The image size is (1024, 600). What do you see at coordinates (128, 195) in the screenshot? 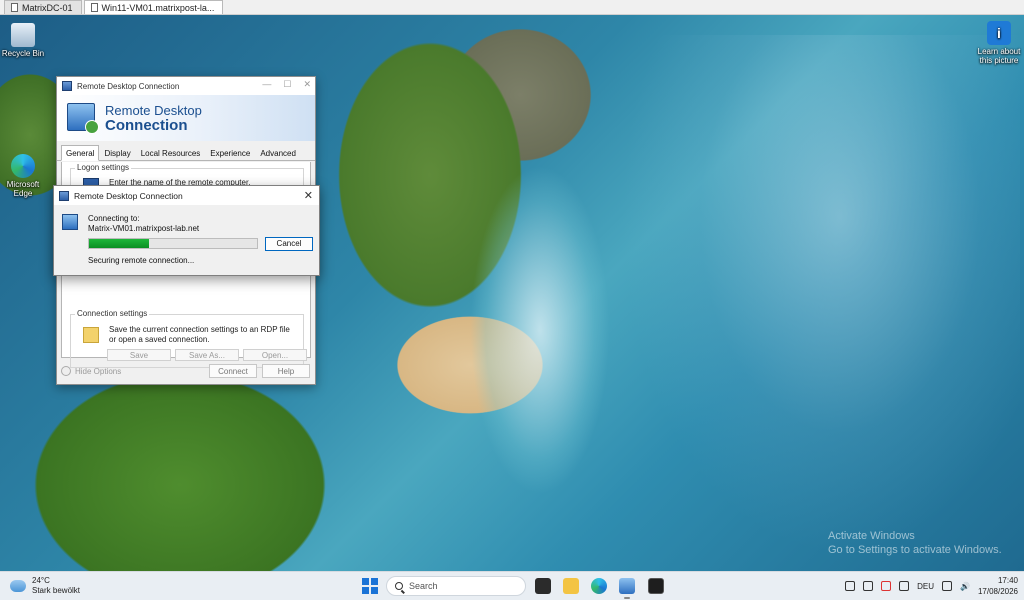
I see `connecting-title: Remote Desktop Connection` at bounding box center [128, 195].